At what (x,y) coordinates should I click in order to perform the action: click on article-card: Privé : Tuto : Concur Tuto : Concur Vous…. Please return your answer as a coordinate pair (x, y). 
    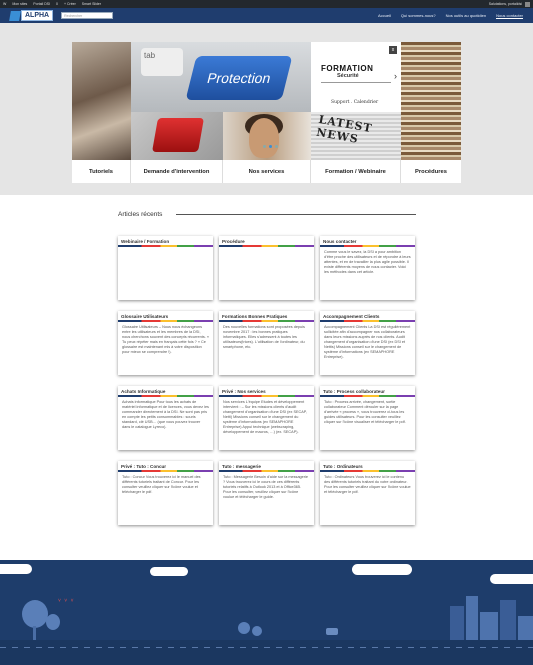
    Looking at the image, I should click on (165, 493).